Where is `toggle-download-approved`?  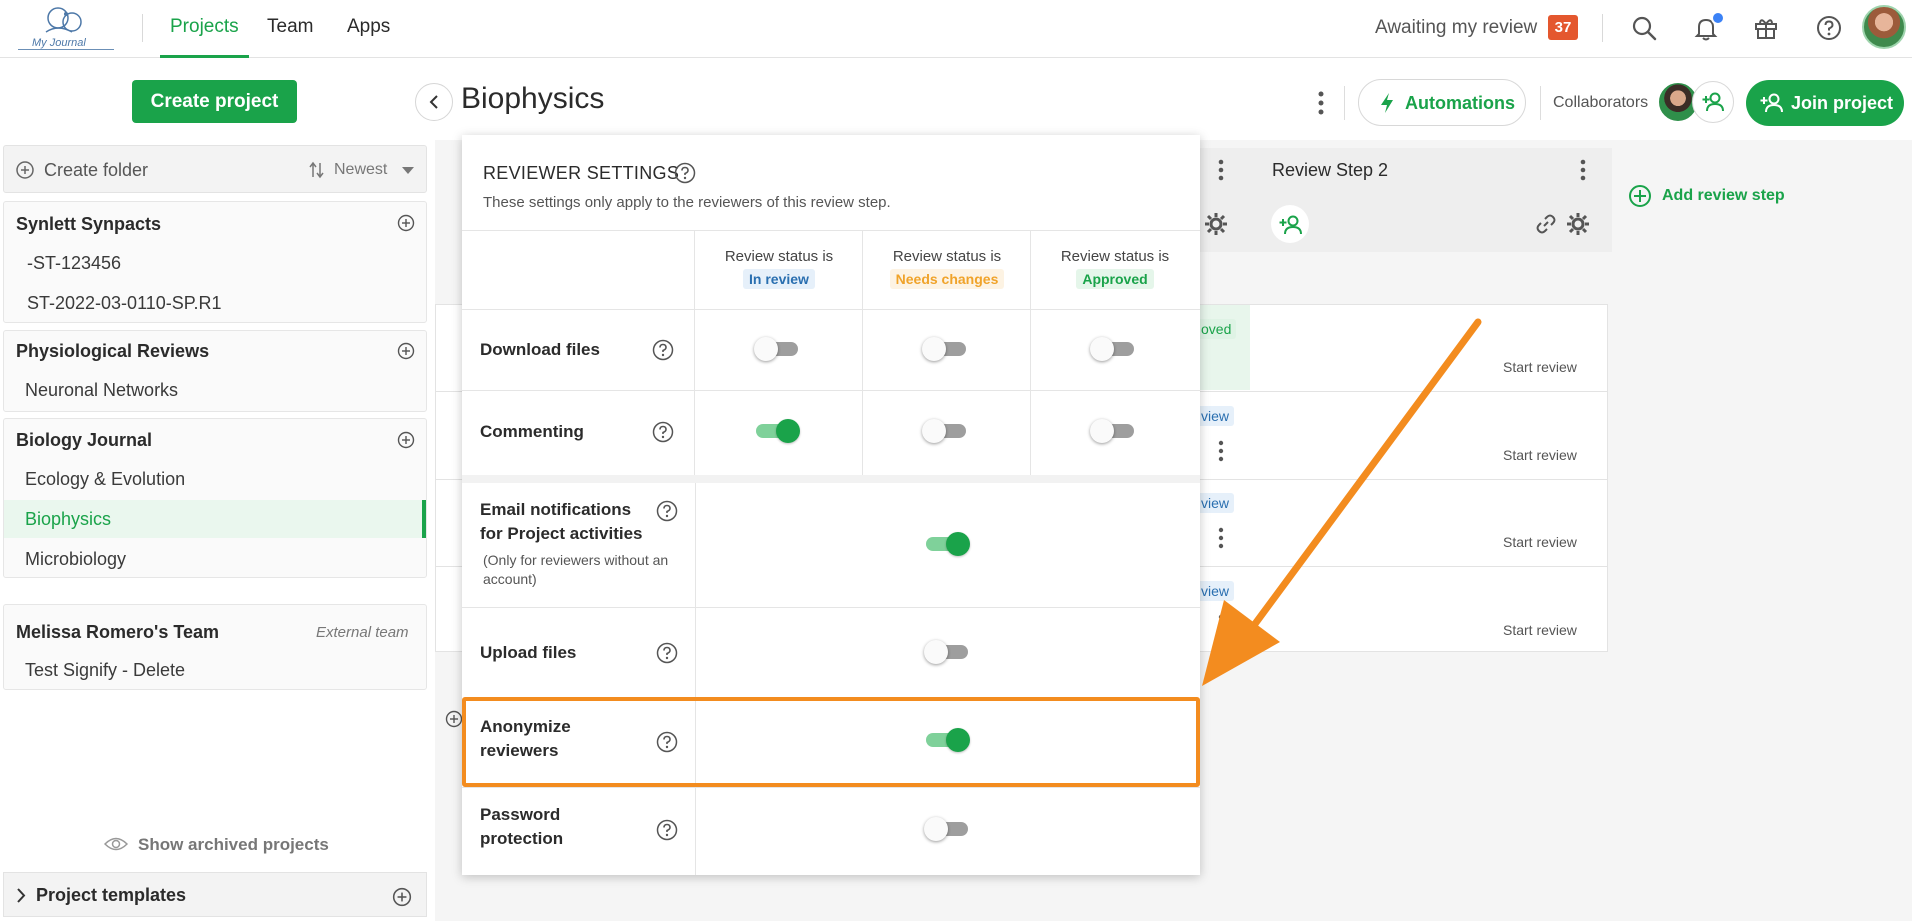 toggle-download-approved is located at coordinates (1113, 349).